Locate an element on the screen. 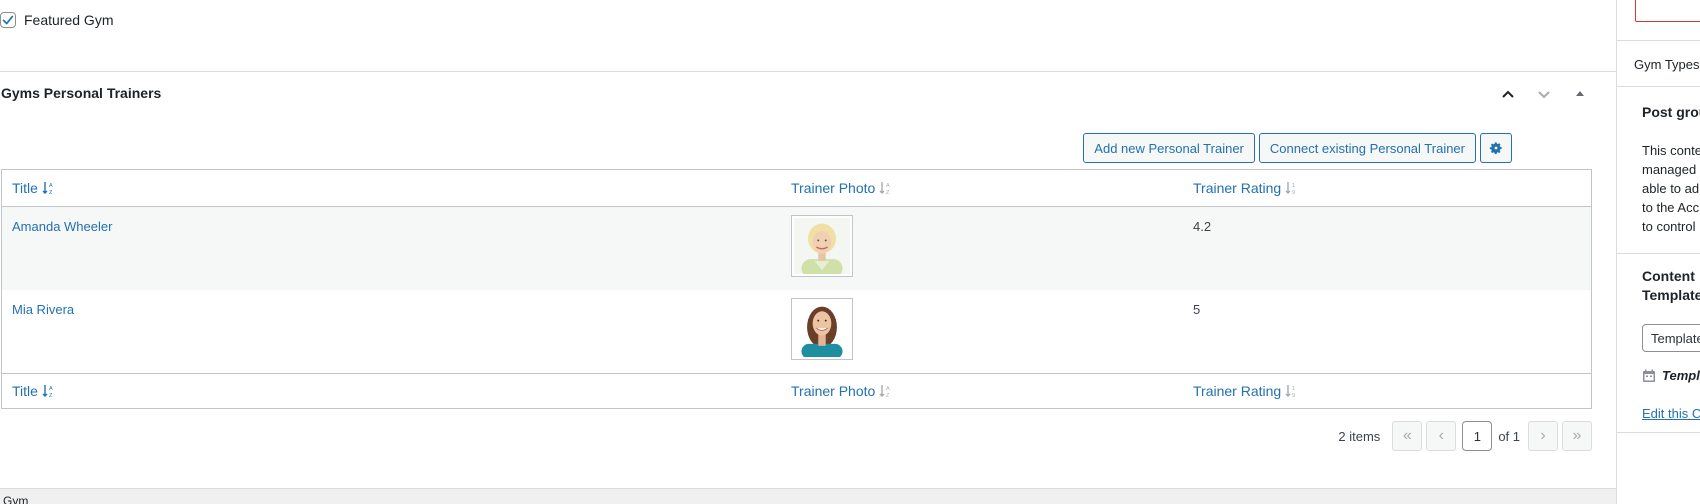 The image size is (1700, 504). edit-template-link: Edit this C is located at coordinates (1671, 413).